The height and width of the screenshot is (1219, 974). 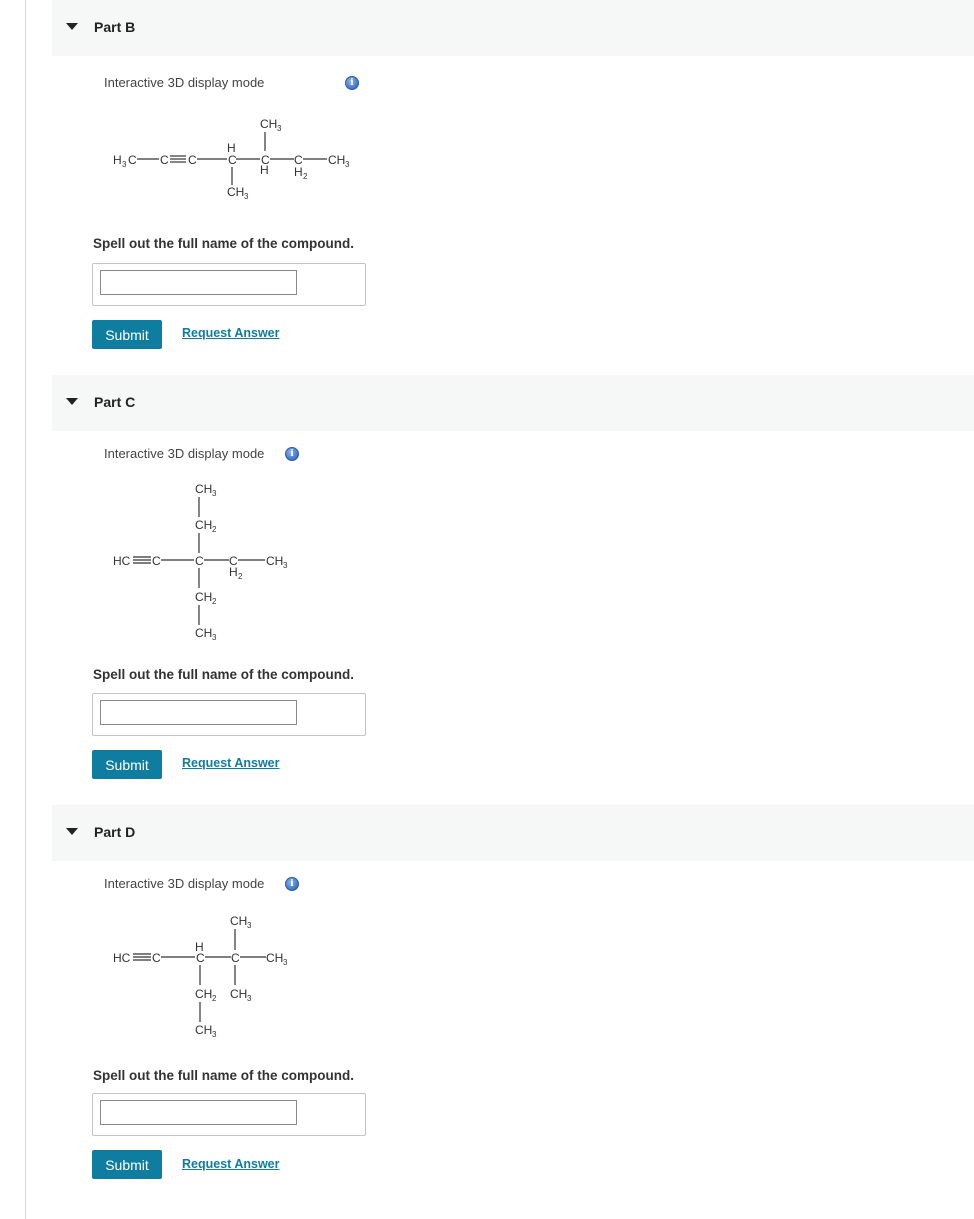 What do you see at coordinates (200, 976) in the screenshot?
I see `chemical-structure-part-d: CH 3 H HC C C C CH 3 CH 2 CH 3 CH 3` at bounding box center [200, 976].